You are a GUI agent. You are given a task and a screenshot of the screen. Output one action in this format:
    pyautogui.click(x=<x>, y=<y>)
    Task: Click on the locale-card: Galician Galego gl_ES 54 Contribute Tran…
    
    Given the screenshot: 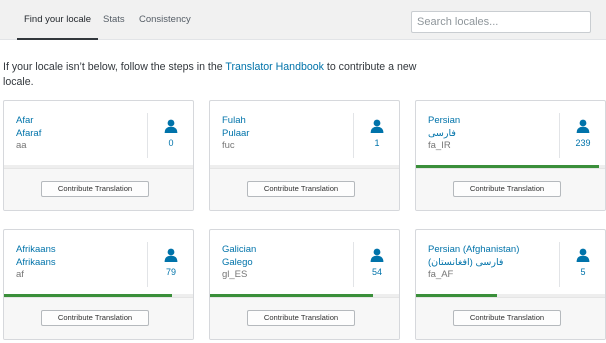 What is the action you would take?
    pyautogui.click(x=304, y=284)
    